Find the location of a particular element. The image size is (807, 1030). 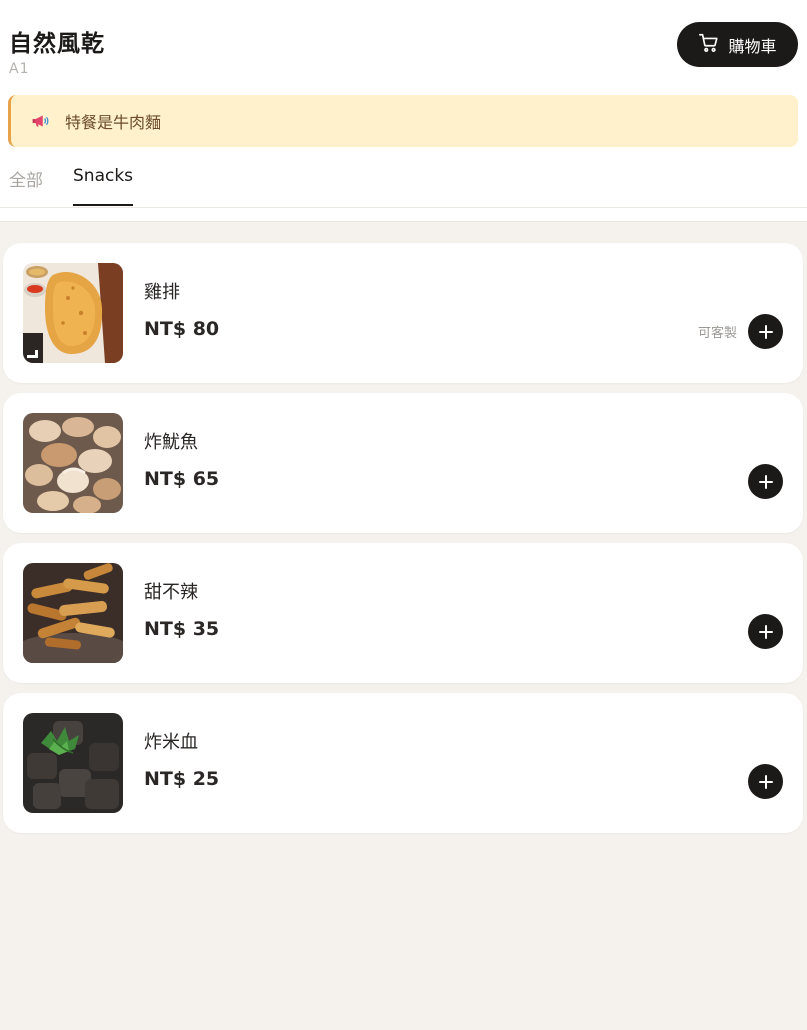

item-name: 炸米血 is located at coordinates (171, 742).